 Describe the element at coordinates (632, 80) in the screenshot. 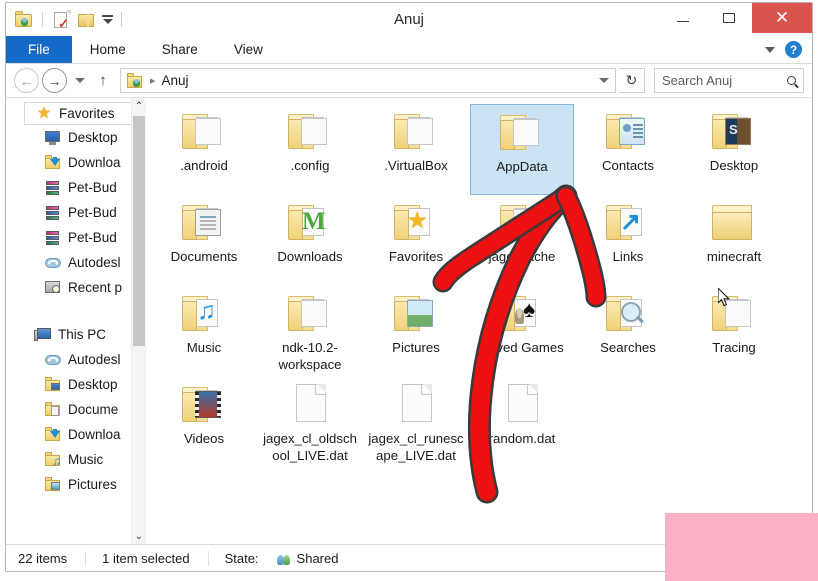

I see `refresh-button: ↻` at that location.